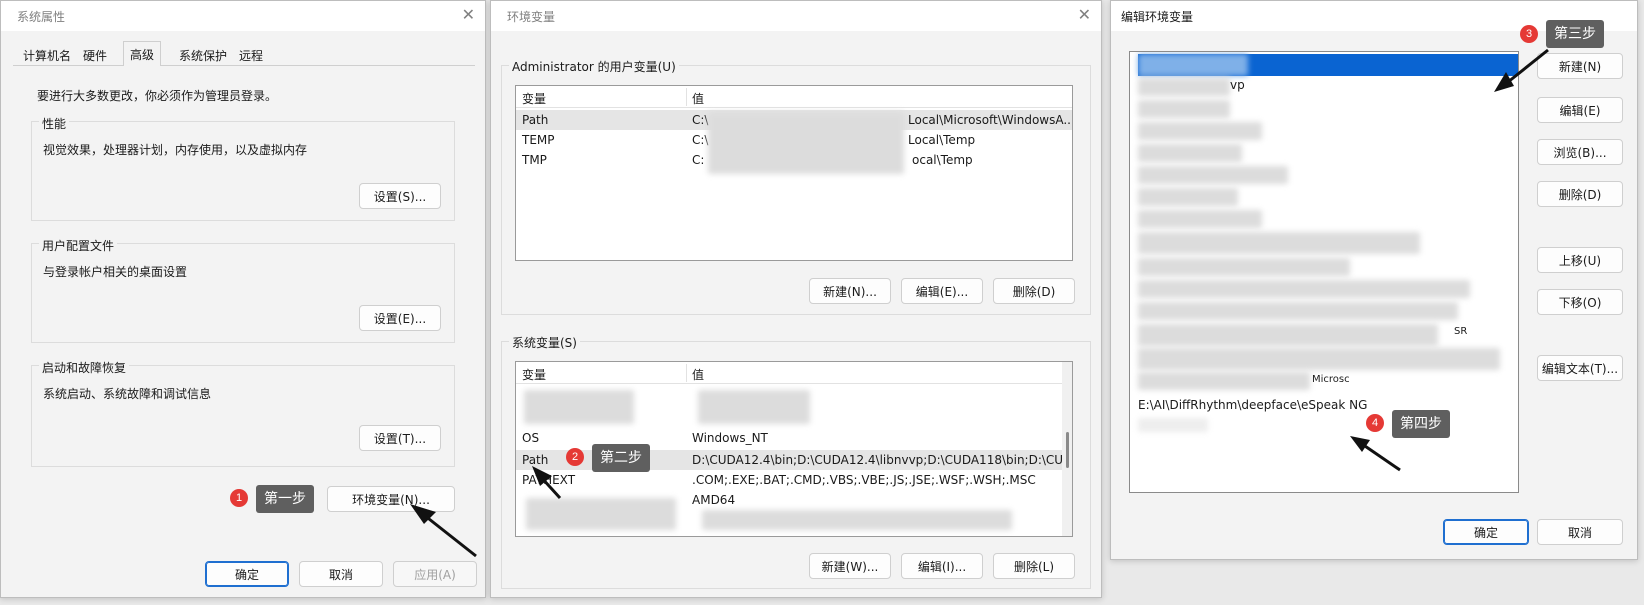 The height and width of the screenshot is (605, 1644). What do you see at coordinates (1375, 423) in the screenshot?
I see `step4-badge: 4` at bounding box center [1375, 423].